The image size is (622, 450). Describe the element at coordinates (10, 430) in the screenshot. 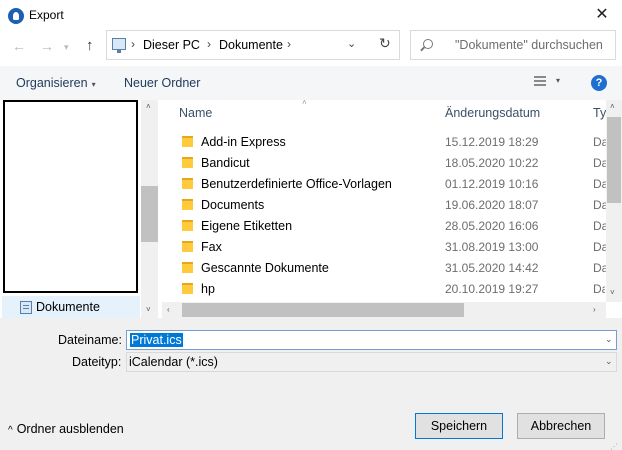

I see `chevron-up-icon: ^` at that location.